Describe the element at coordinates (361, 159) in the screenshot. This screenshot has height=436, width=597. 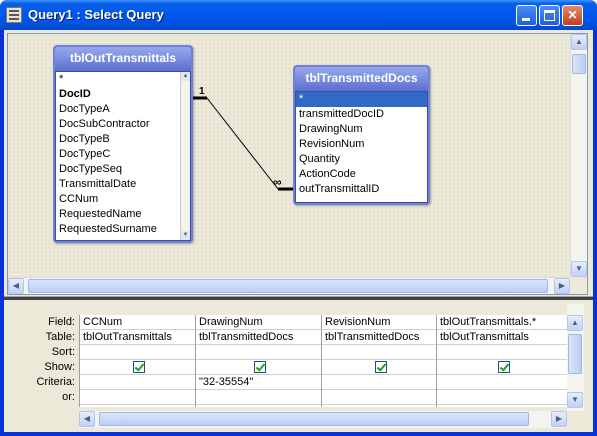
I see `field-item: Quantity` at that location.